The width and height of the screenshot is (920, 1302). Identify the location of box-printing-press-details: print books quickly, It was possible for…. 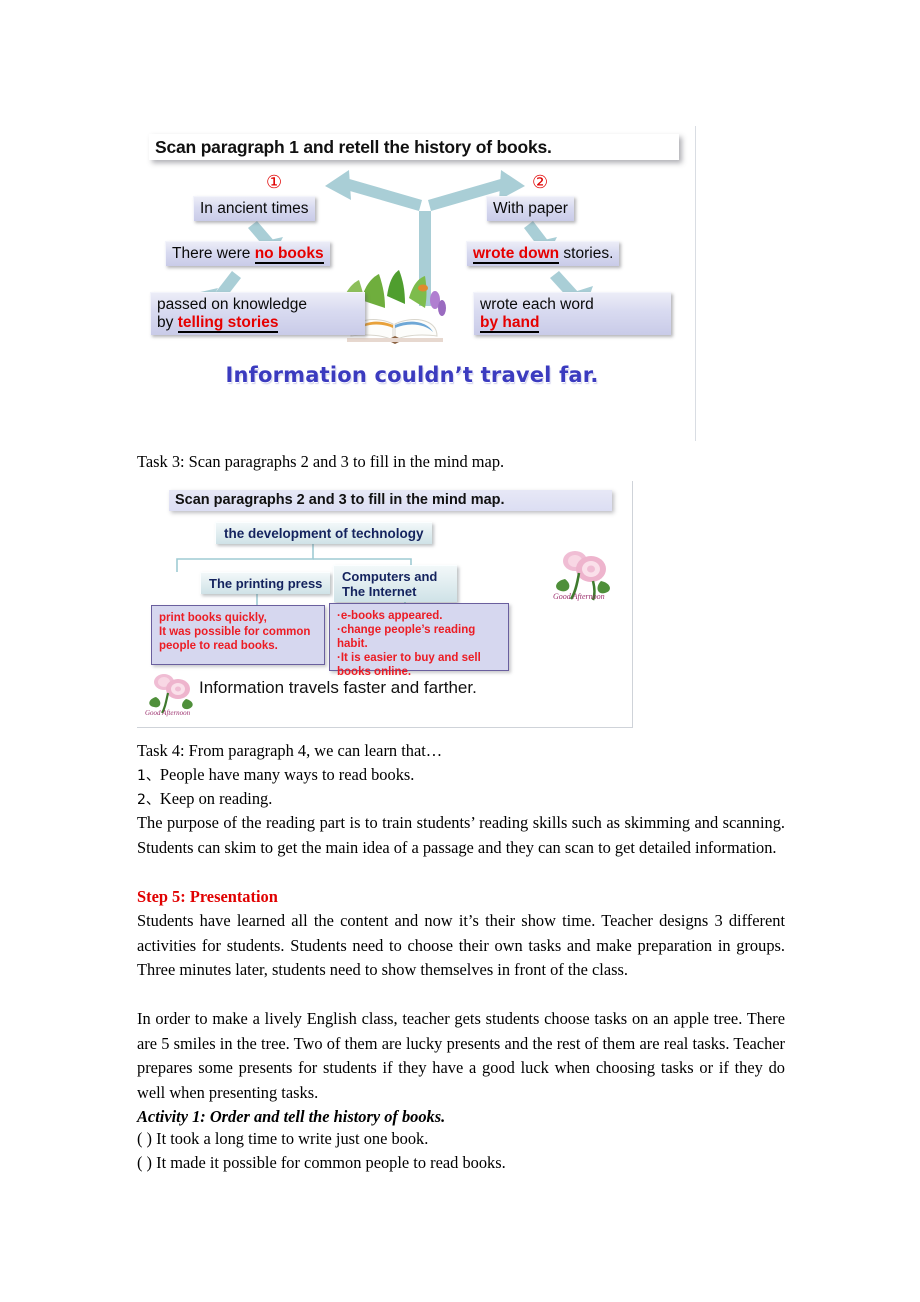
(238, 635).